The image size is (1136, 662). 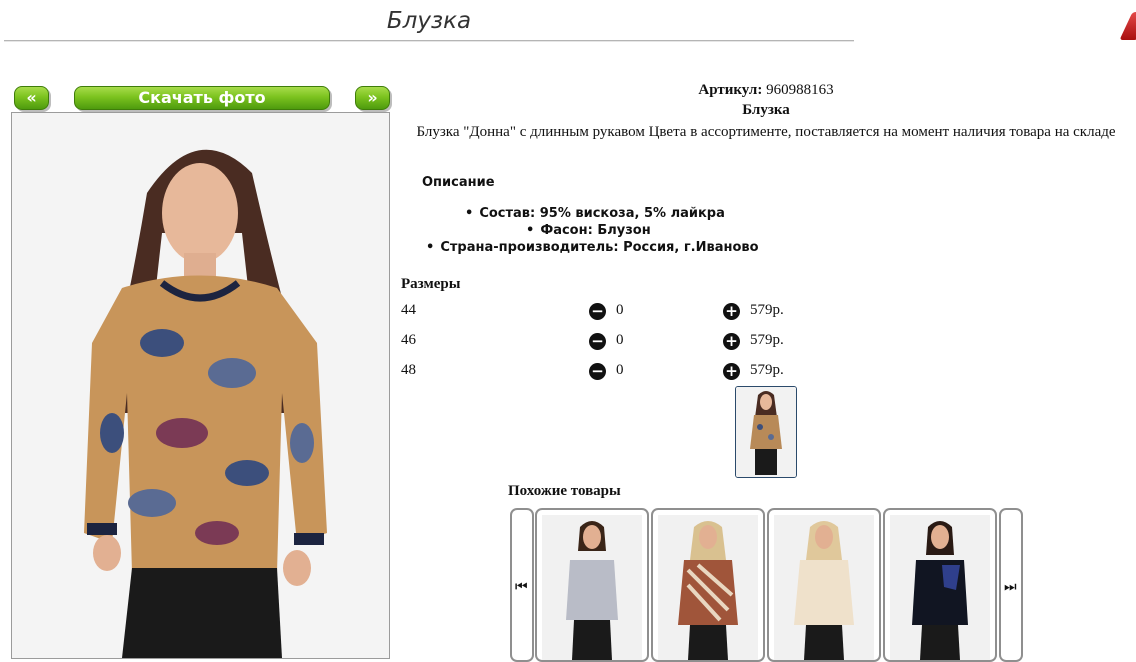 I want to click on size-row: 44 − 0 + 579р., so click(x=611, y=312).